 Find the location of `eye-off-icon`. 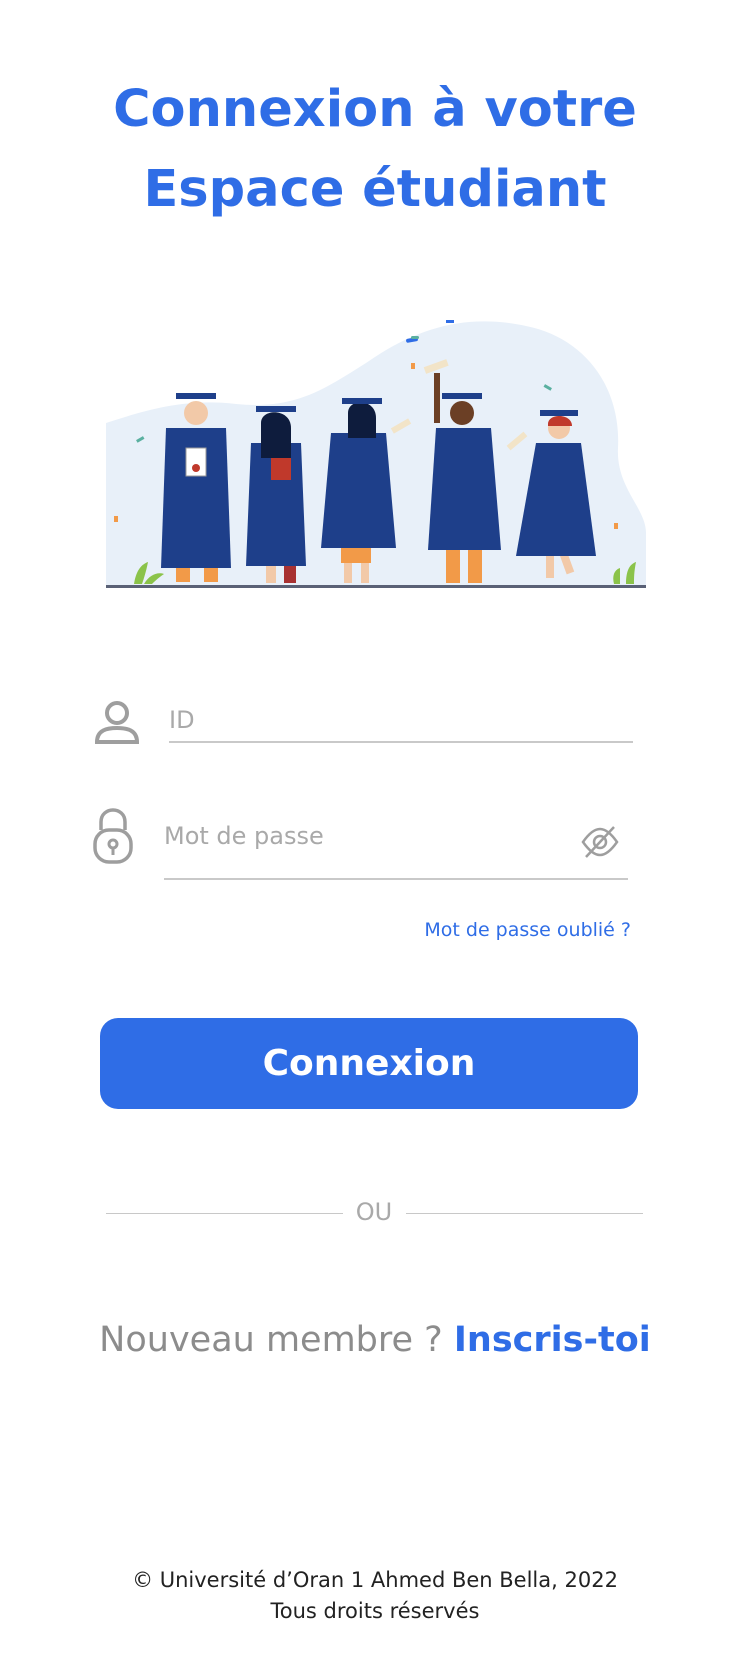

eye-off-icon is located at coordinates (600, 842).